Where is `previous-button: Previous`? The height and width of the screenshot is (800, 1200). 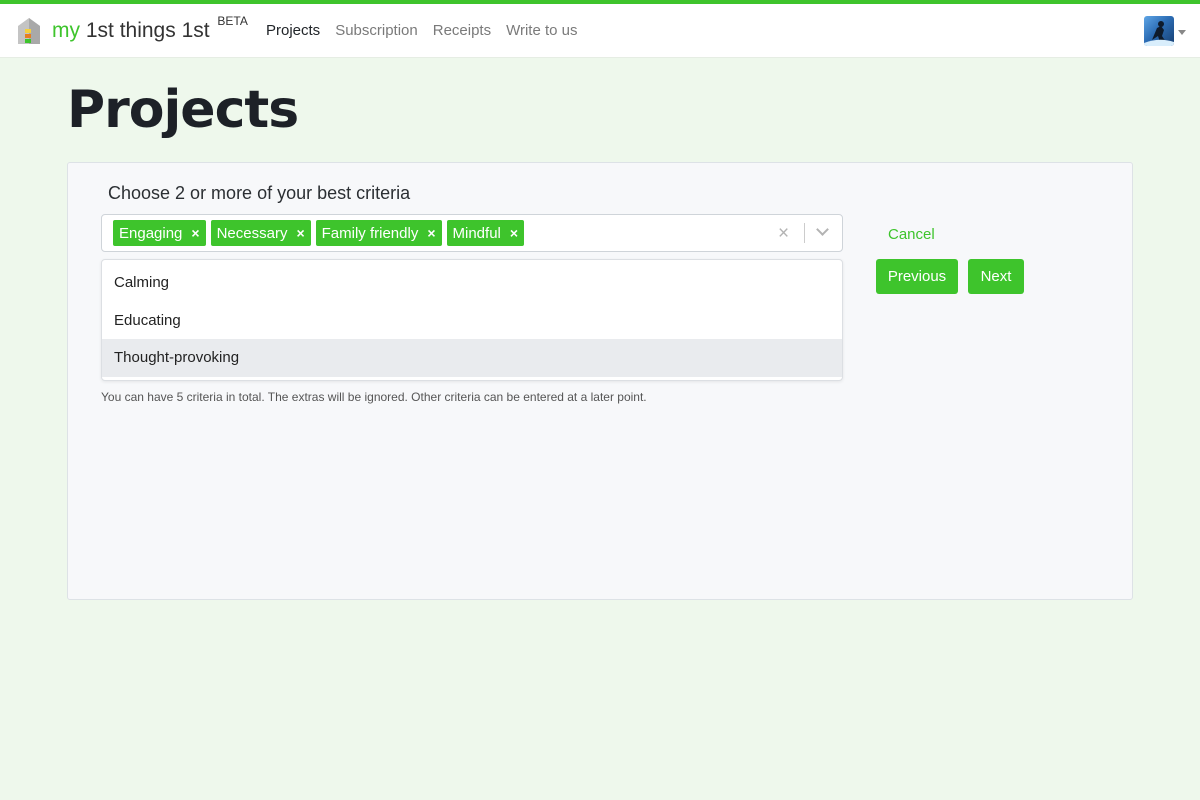 previous-button: Previous is located at coordinates (917, 276).